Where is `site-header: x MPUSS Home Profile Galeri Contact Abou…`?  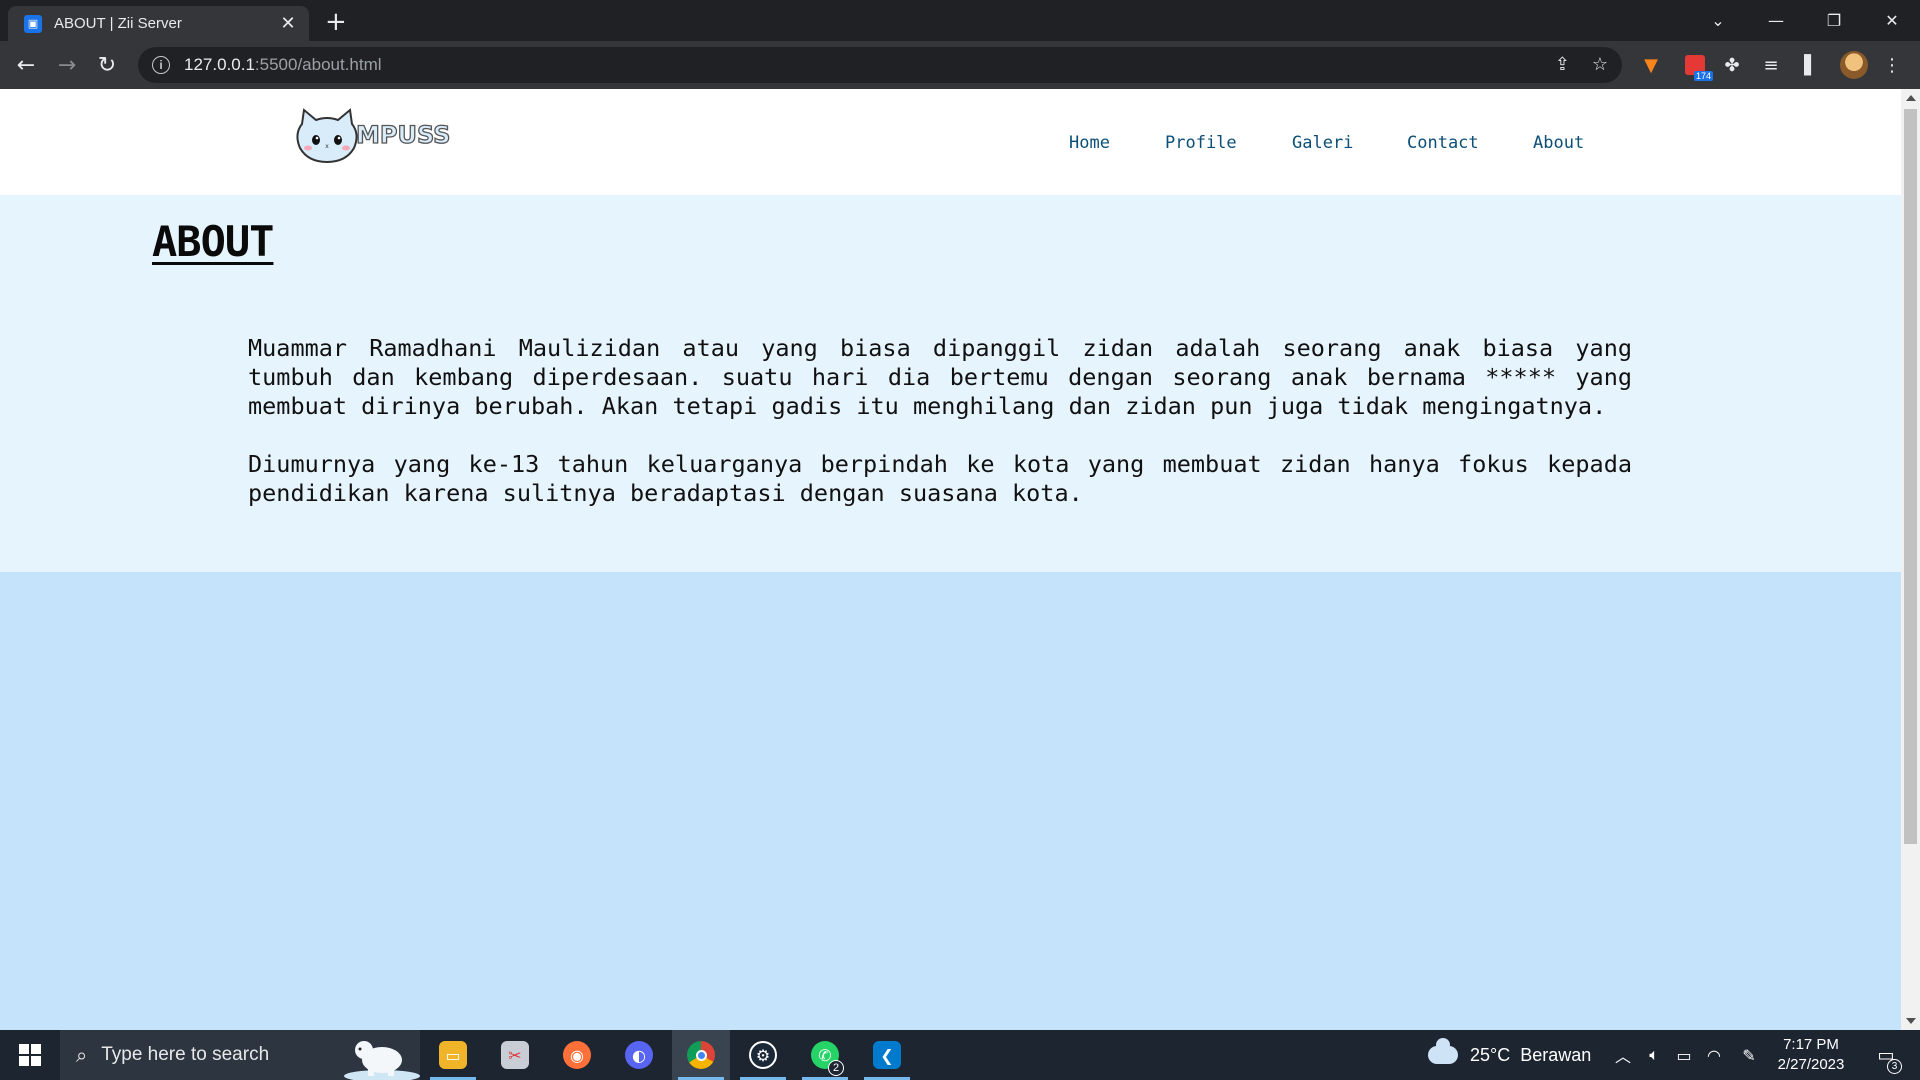
site-header: x MPUSS Home Profile Galeri Contact Abou… is located at coordinates (950, 142).